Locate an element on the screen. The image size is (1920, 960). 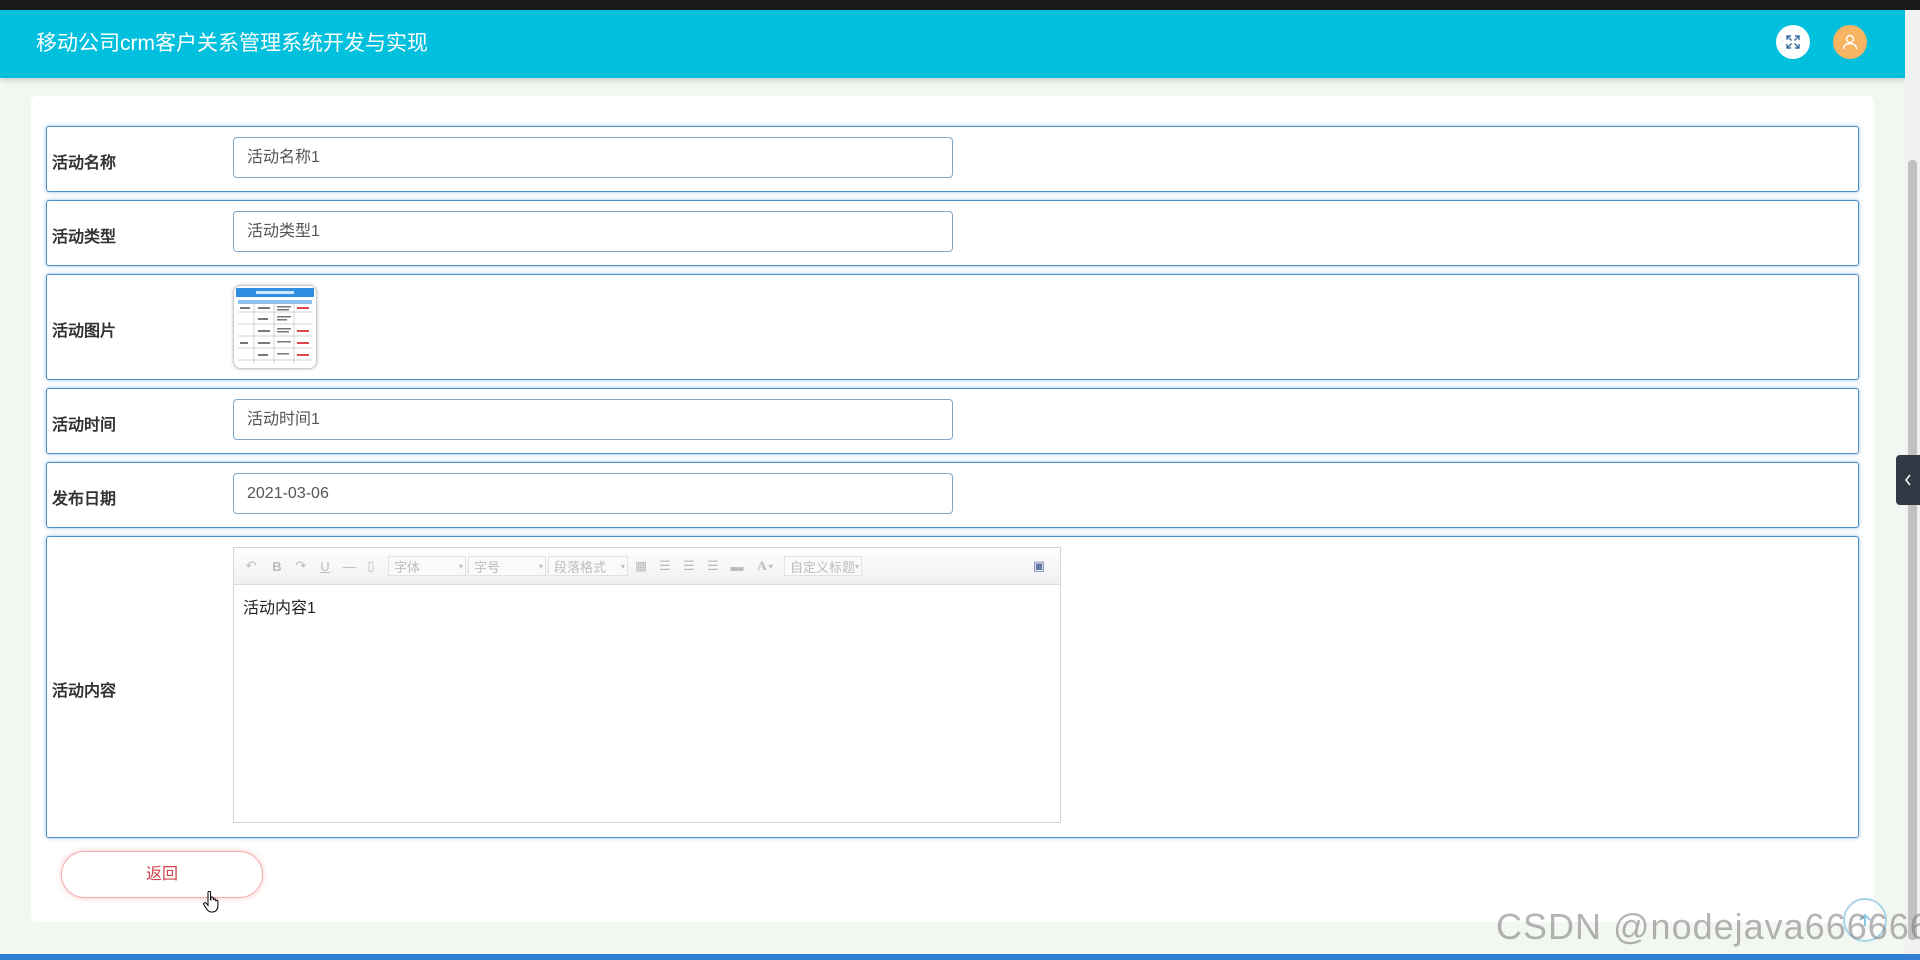
align-justify-icon: ▬ is located at coordinates (737, 566).